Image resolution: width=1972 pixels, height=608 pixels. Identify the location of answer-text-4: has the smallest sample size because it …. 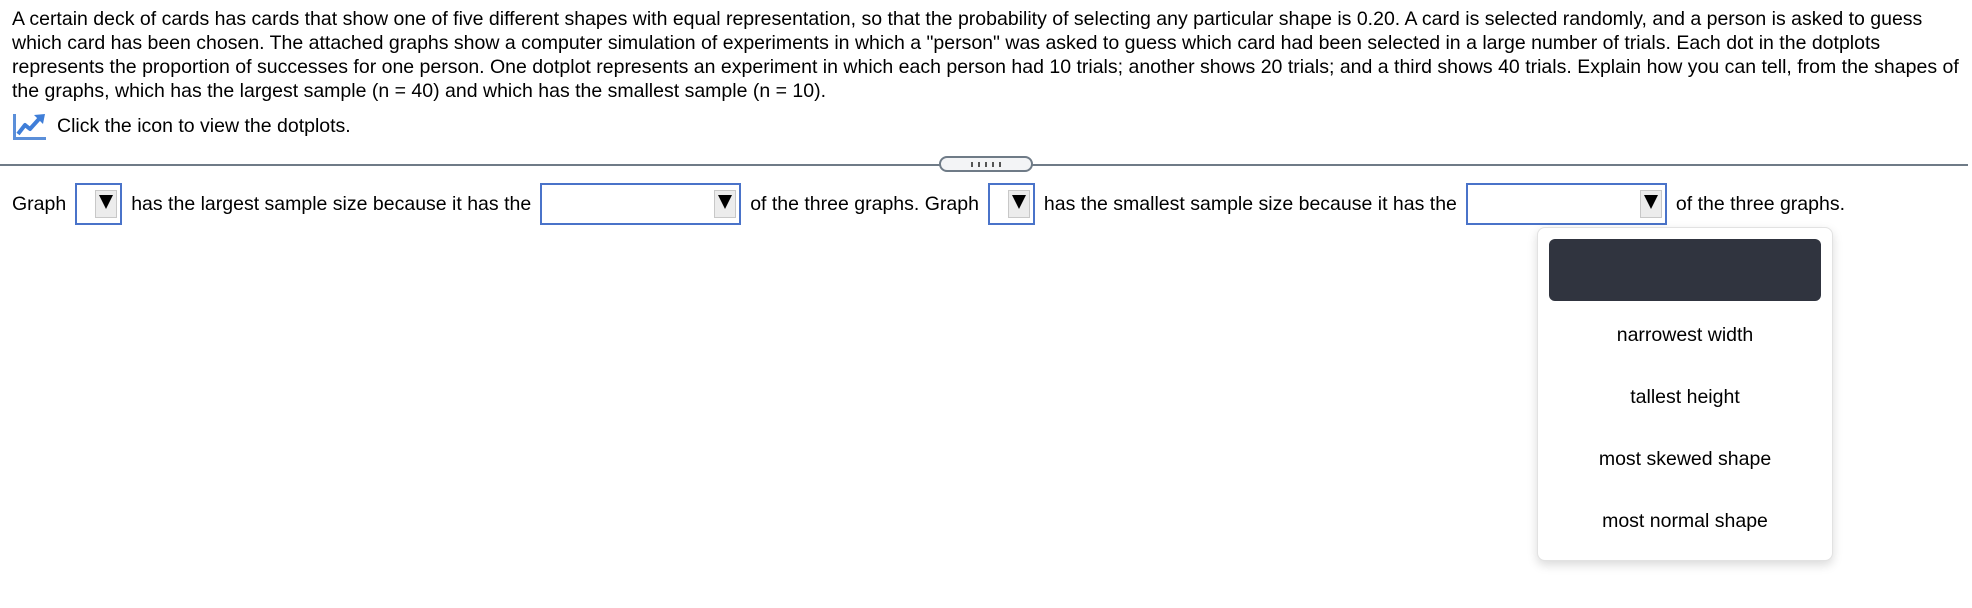
(1250, 203).